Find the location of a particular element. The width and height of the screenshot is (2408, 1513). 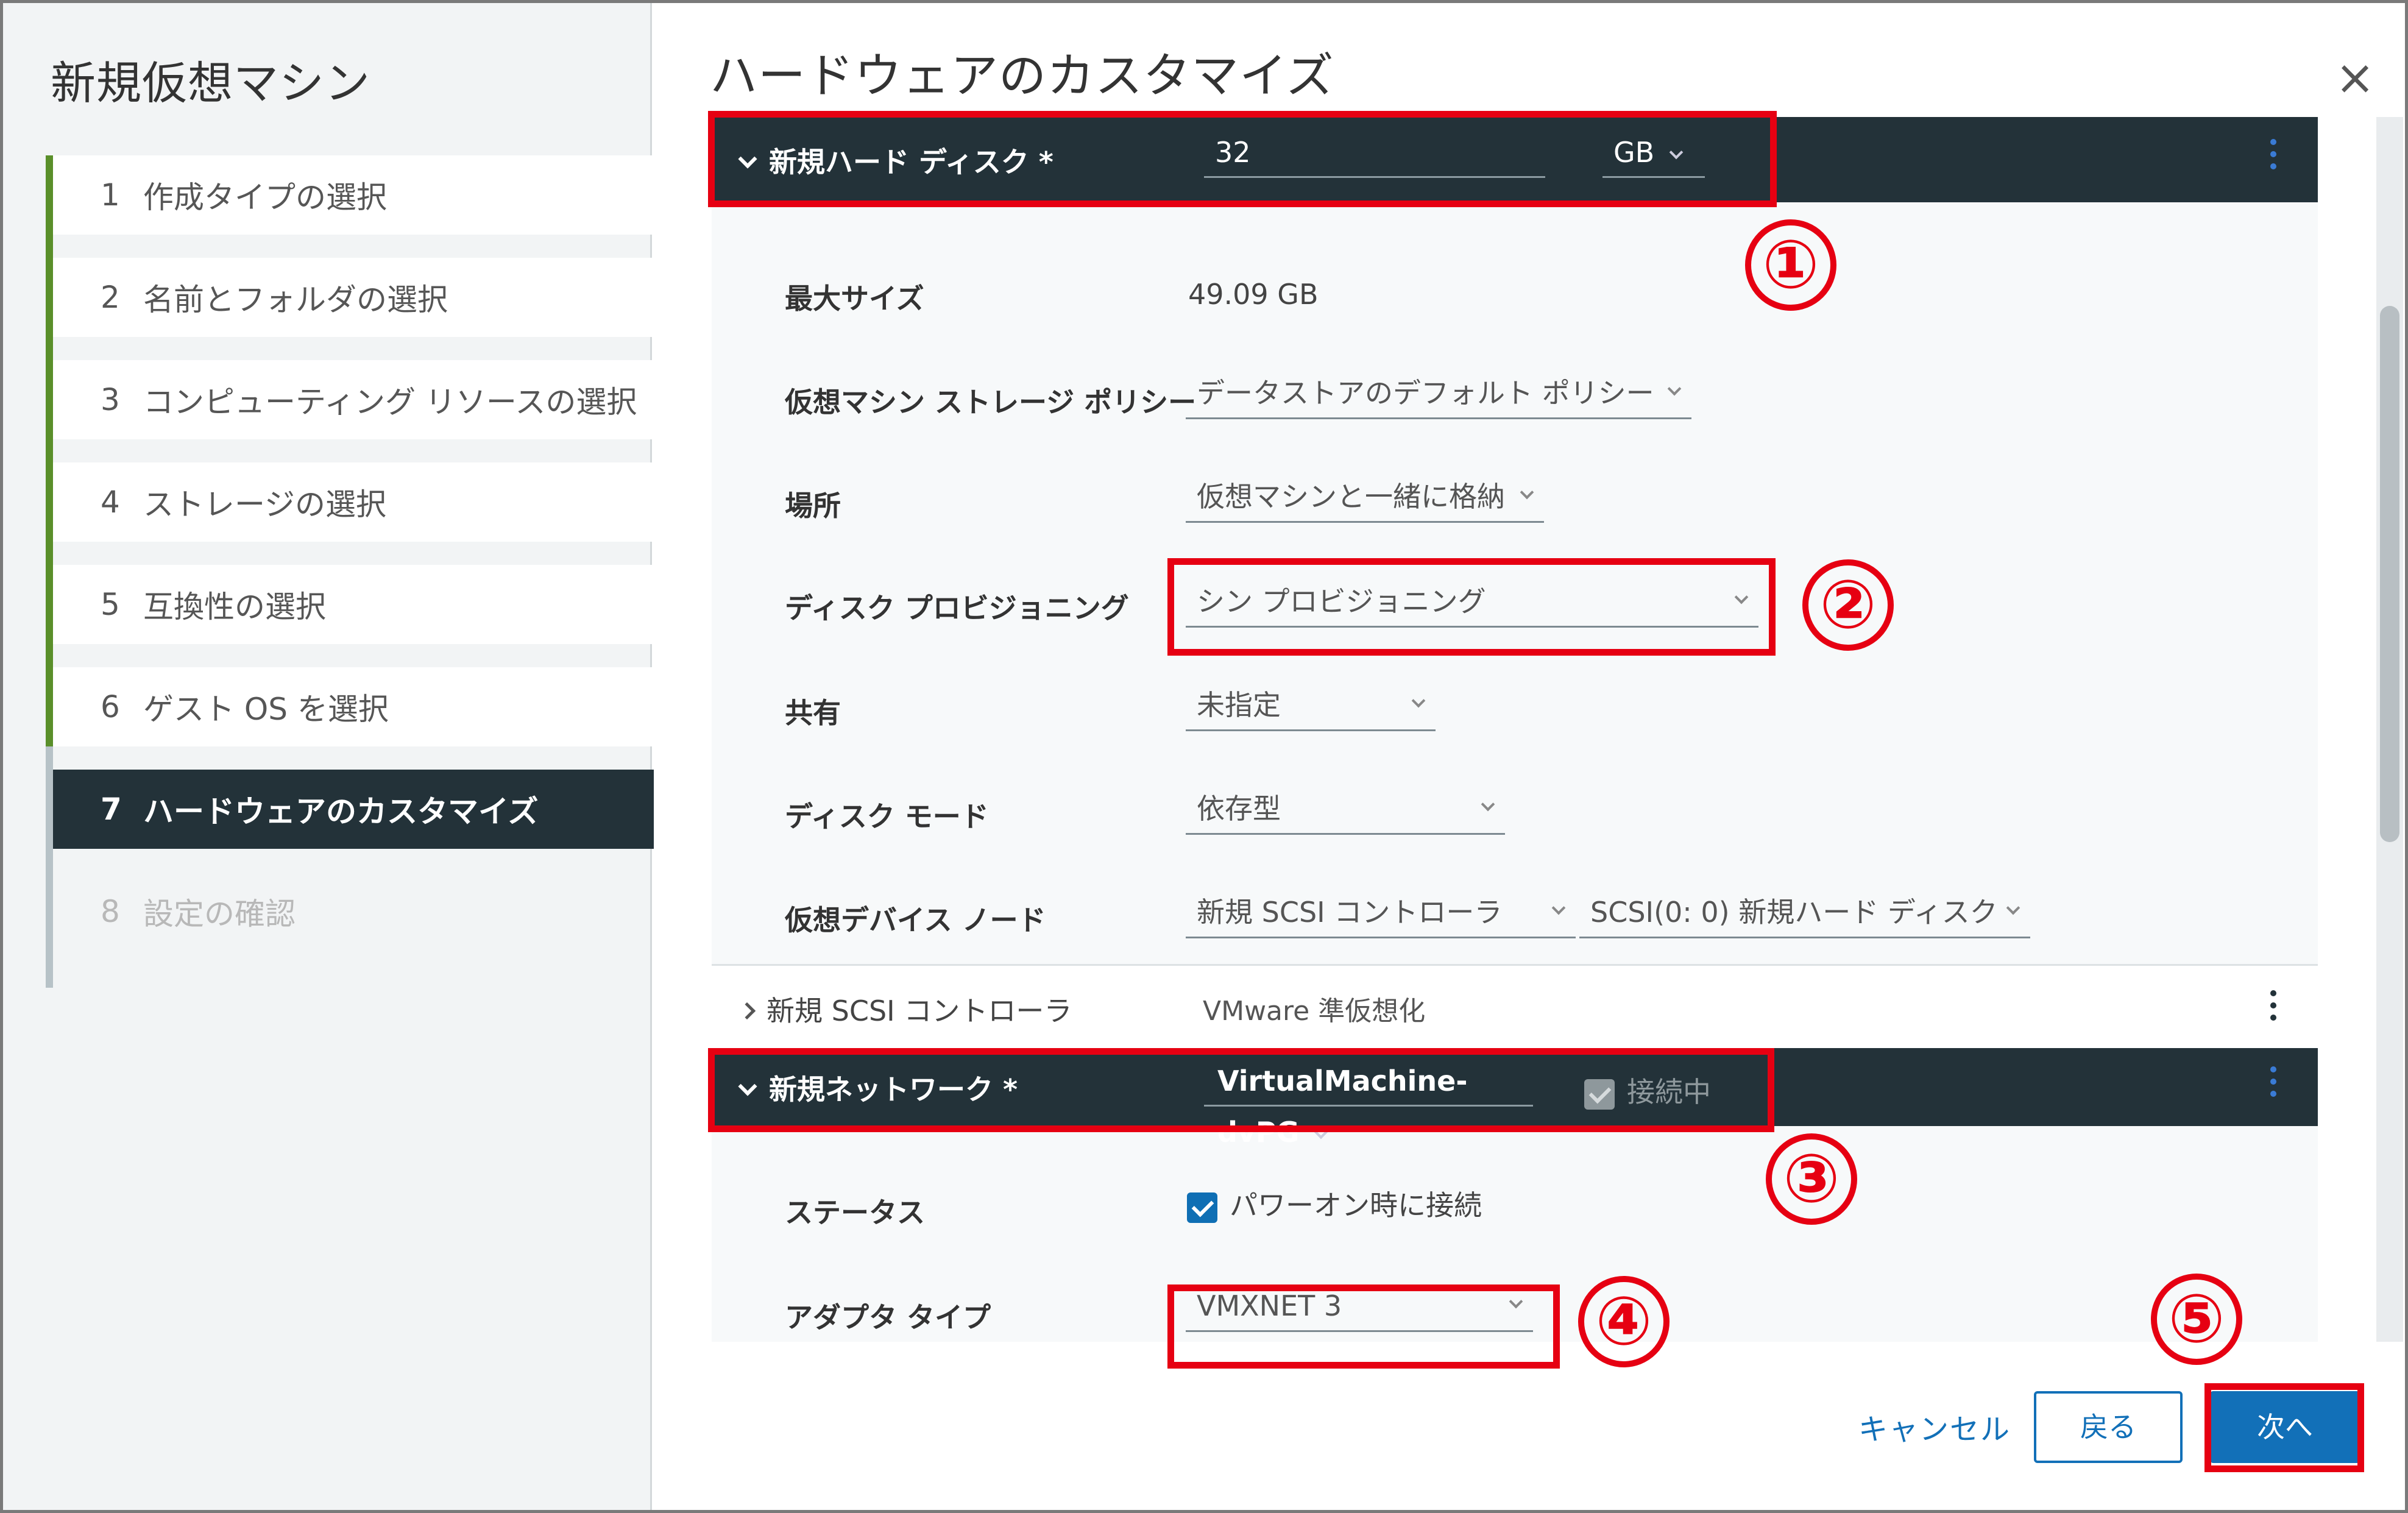

step-number: 7 is located at coordinates (111, 810).